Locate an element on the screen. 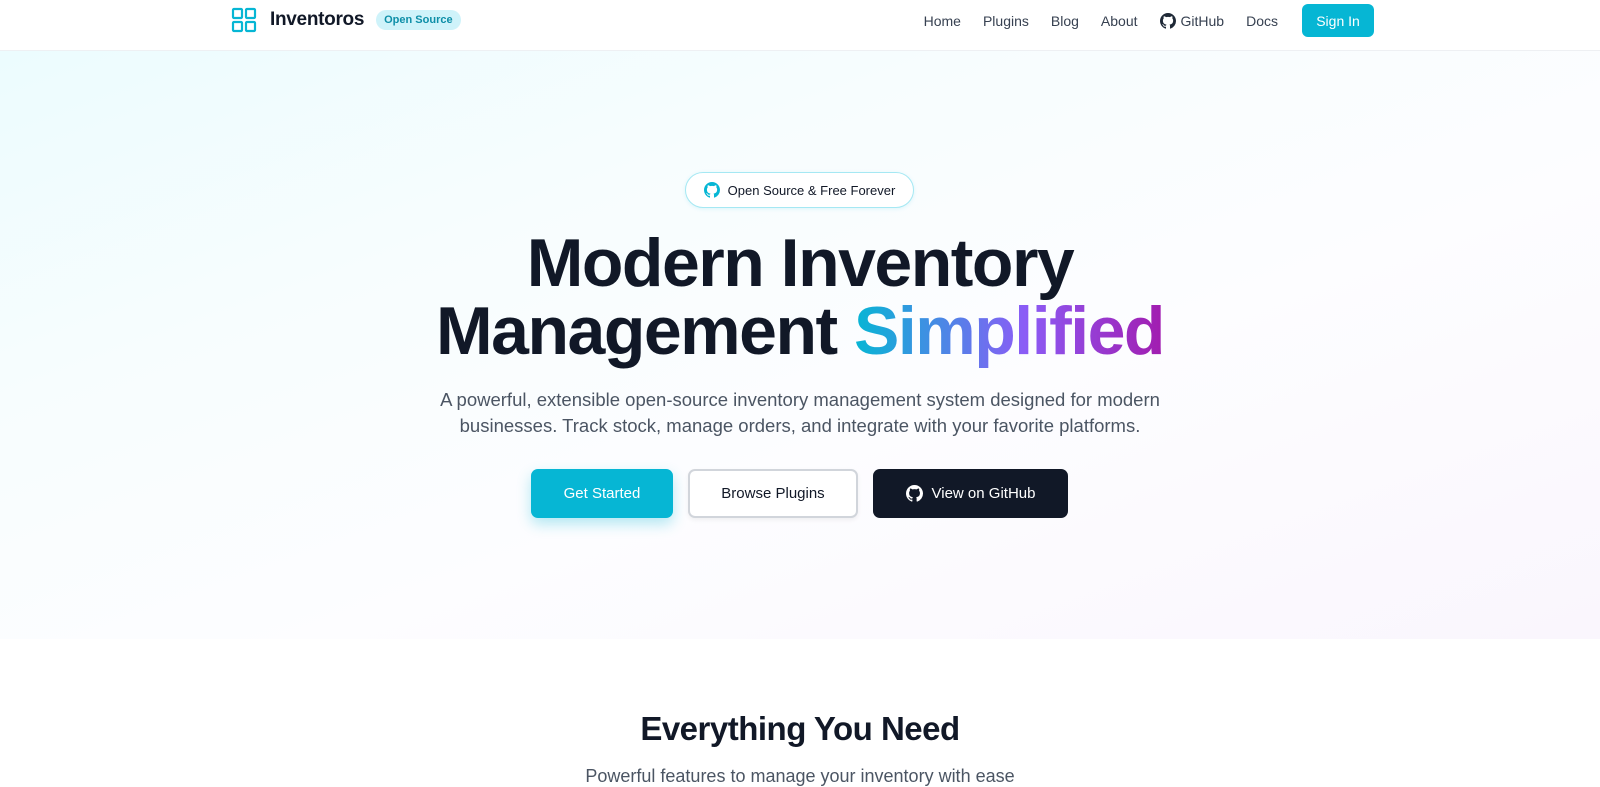 This screenshot has width=1600, height=787. nav-plugins: Plugins is located at coordinates (1006, 21).